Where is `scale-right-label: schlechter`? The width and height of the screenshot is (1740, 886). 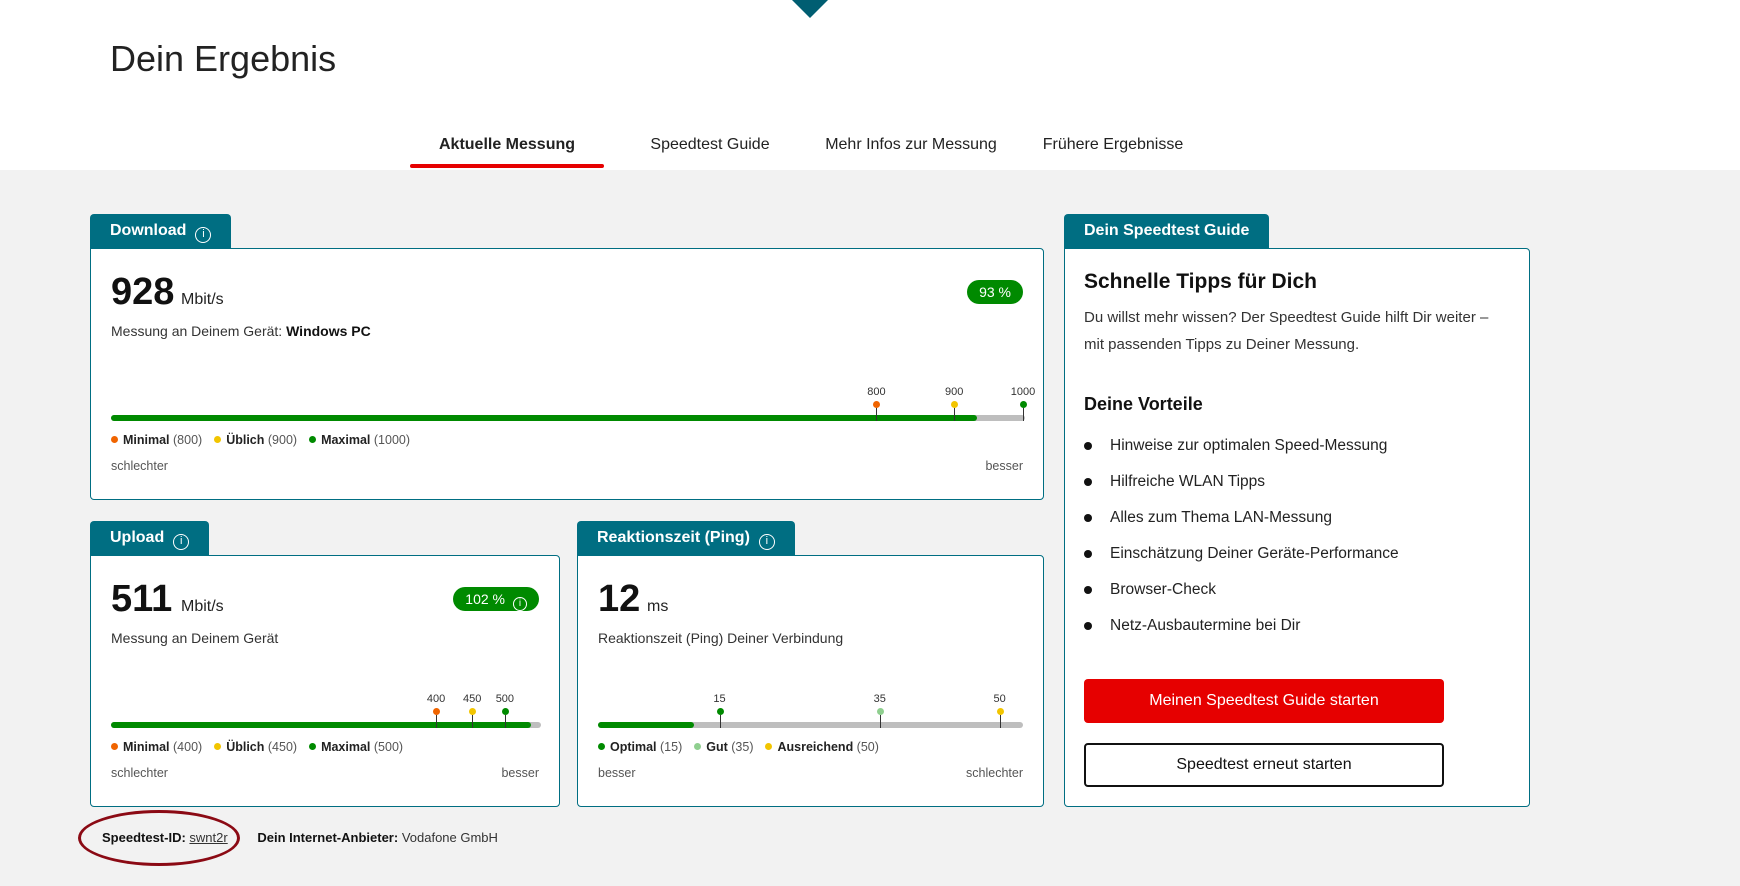
scale-right-label: schlechter is located at coordinates (994, 773).